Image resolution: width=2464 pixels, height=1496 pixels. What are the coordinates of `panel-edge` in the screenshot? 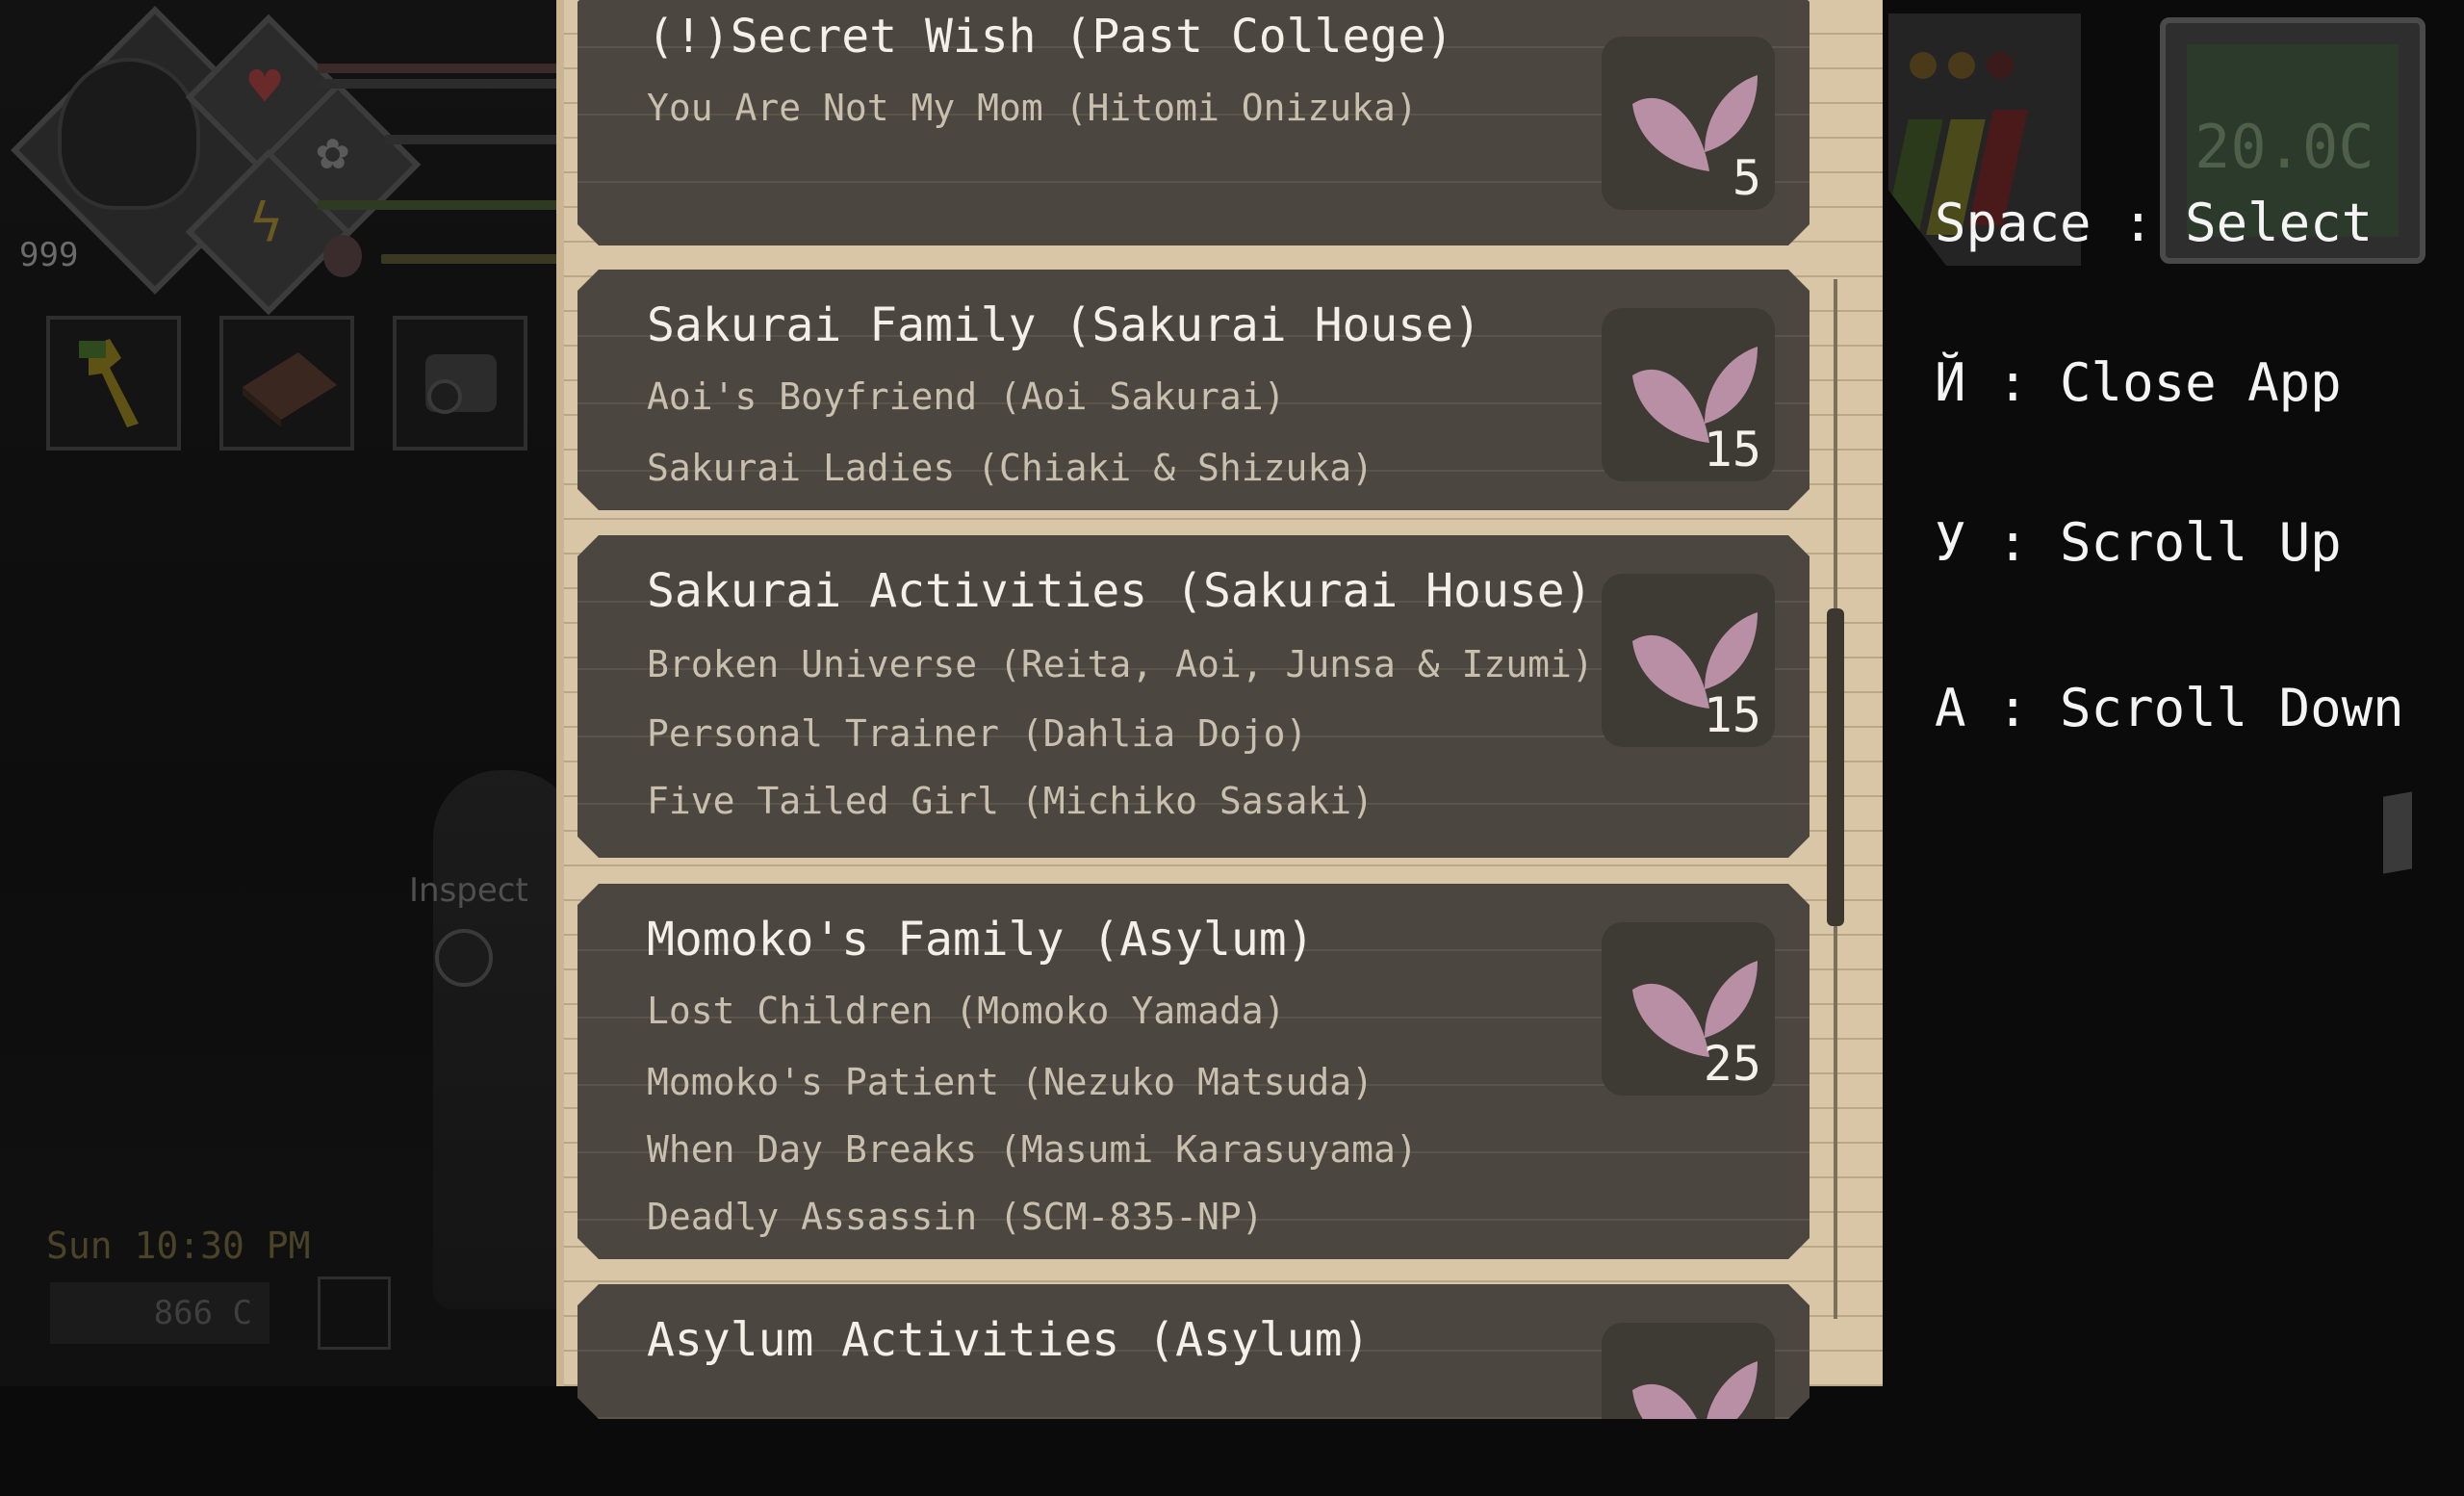 It's located at (560, 693).